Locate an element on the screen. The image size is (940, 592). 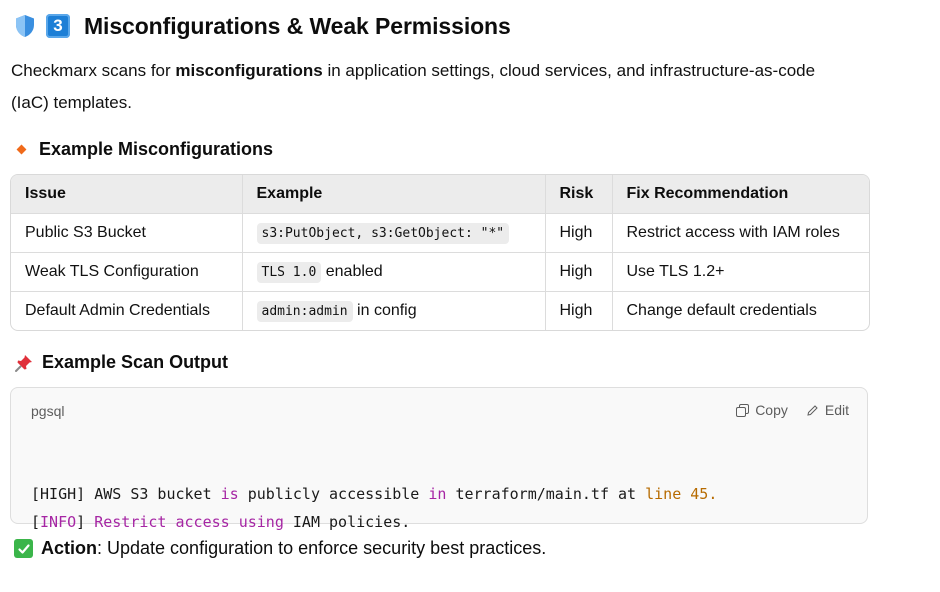
column-header: Risk is located at coordinates (579, 194).